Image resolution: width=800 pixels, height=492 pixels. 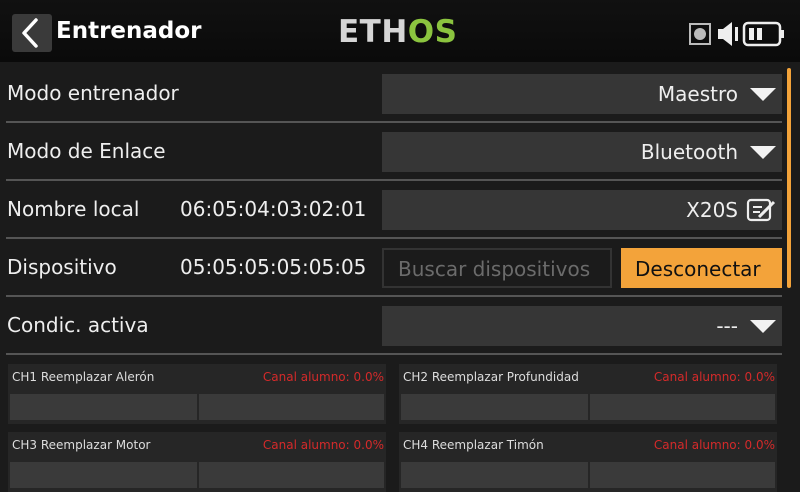 I want to click on channel-title: CH1 Reemplazar Alerón, so click(x=83, y=377).